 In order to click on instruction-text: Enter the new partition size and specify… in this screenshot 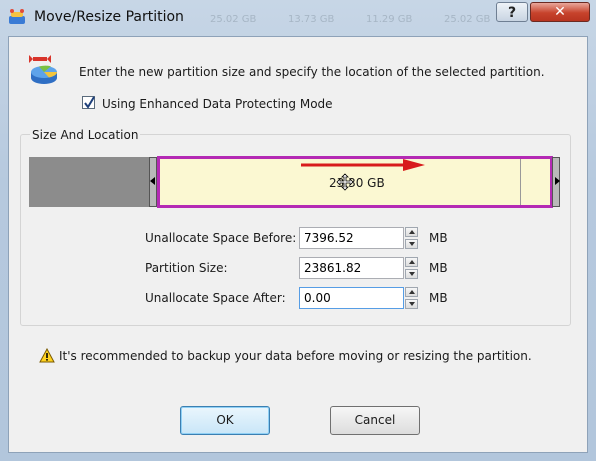, I will do `click(312, 72)`.